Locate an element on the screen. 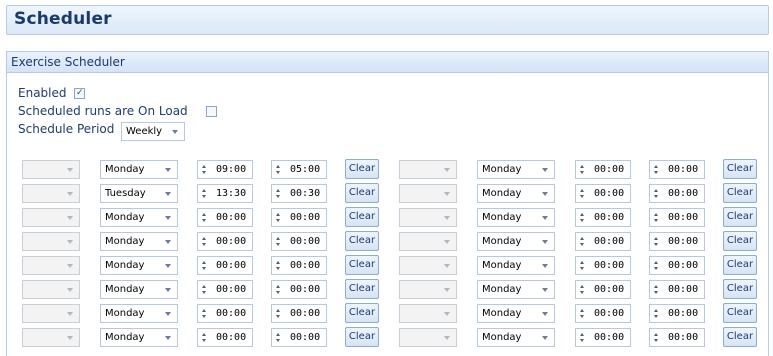 This screenshot has height=356, width=773. start-time-spinner: 09:00 is located at coordinates (225, 169).